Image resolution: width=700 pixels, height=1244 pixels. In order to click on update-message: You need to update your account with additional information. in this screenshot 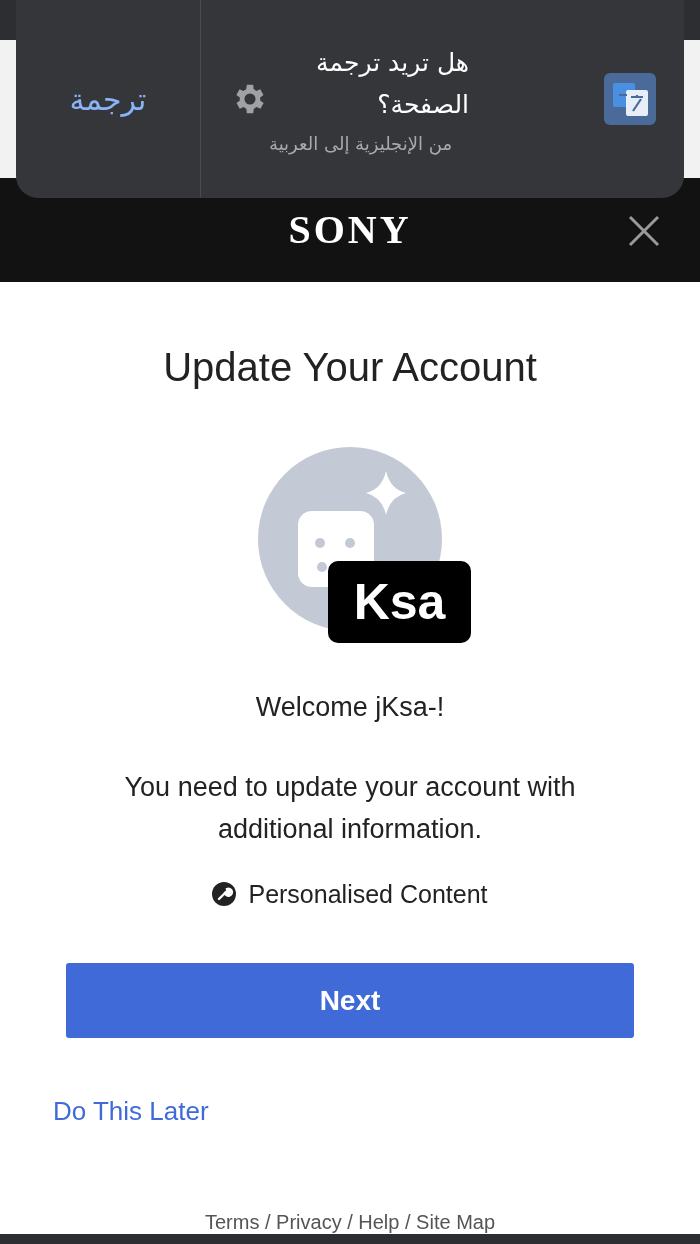, I will do `click(350, 808)`.